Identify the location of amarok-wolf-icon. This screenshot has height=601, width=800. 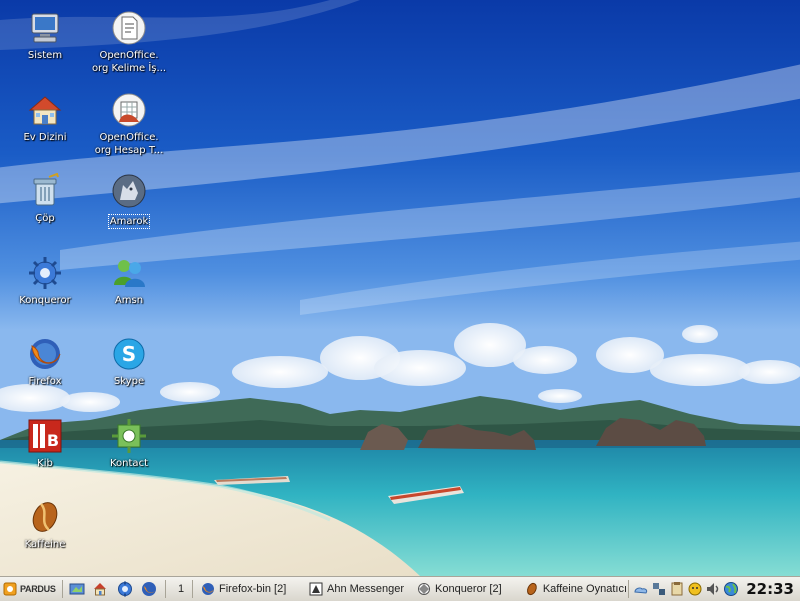
(129, 191).